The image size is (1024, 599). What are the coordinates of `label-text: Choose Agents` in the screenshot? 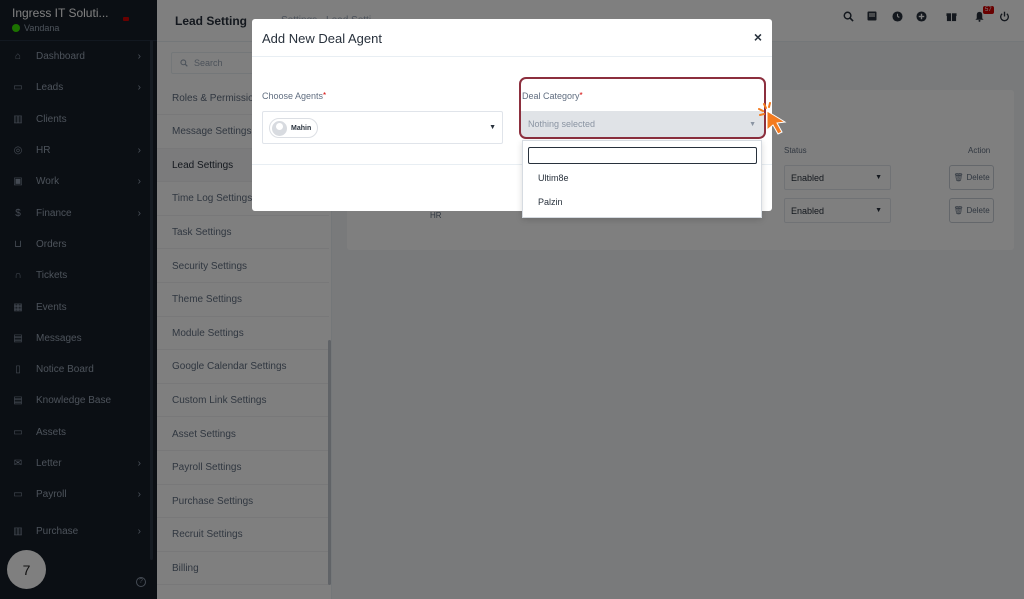 It's located at (293, 96).